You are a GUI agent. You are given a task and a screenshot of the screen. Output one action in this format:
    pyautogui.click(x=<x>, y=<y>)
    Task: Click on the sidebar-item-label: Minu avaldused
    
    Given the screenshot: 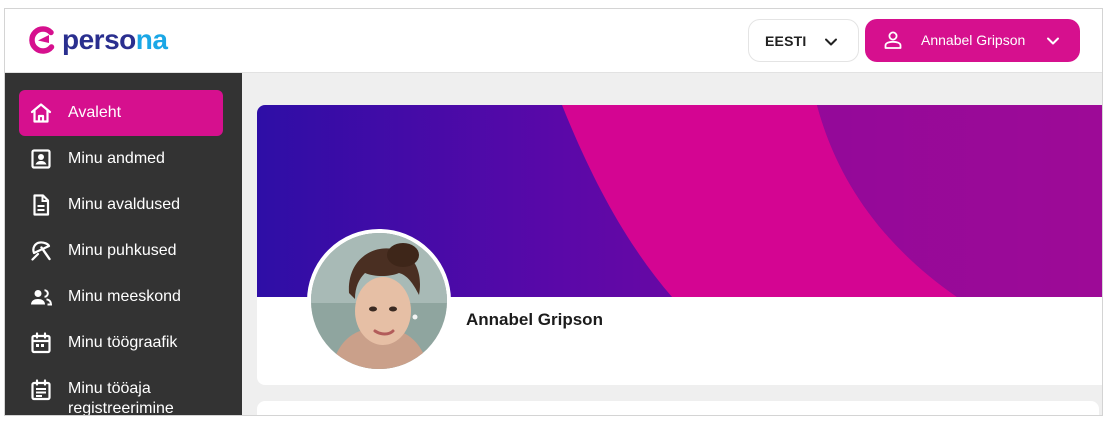 What is the action you would take?
    pyautogui.click(x=124, y=204)
    